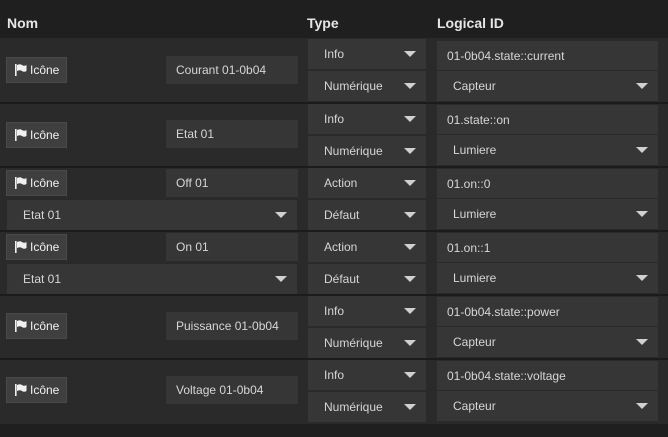 This screenshot has width=668, height=437. What do you see at coordinates (547, 183) in the screenshot?
I see `logical-id-field: 01.on::0` at bounding box center [547, 183].